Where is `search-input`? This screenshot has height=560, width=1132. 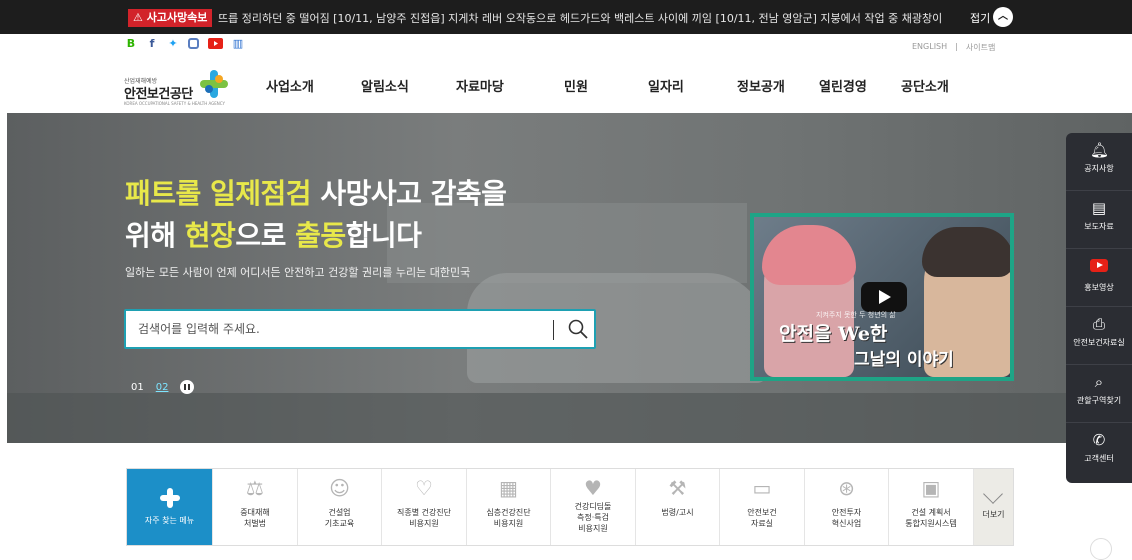
search-input is located at coordinates (338, 329).